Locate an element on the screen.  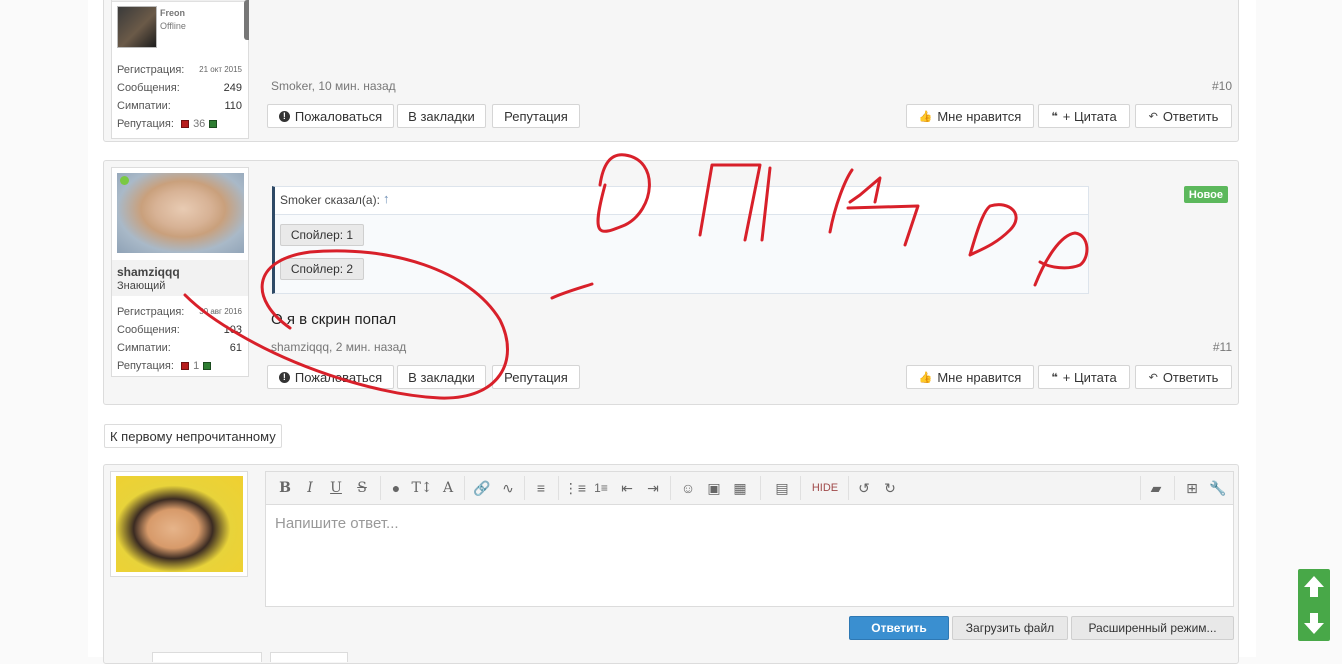
unlink-icon: ∿ is located at coordinates (508, 488).